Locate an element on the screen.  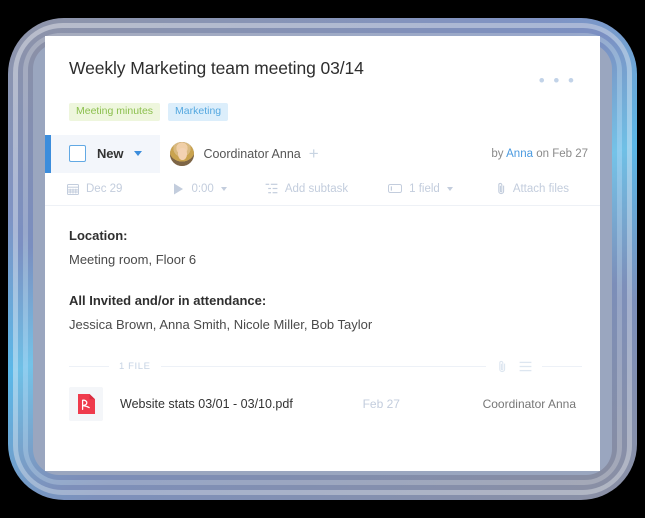
file-name: Website stats 03/01 - 03/10.pdf is located at coordinates (241, 404).